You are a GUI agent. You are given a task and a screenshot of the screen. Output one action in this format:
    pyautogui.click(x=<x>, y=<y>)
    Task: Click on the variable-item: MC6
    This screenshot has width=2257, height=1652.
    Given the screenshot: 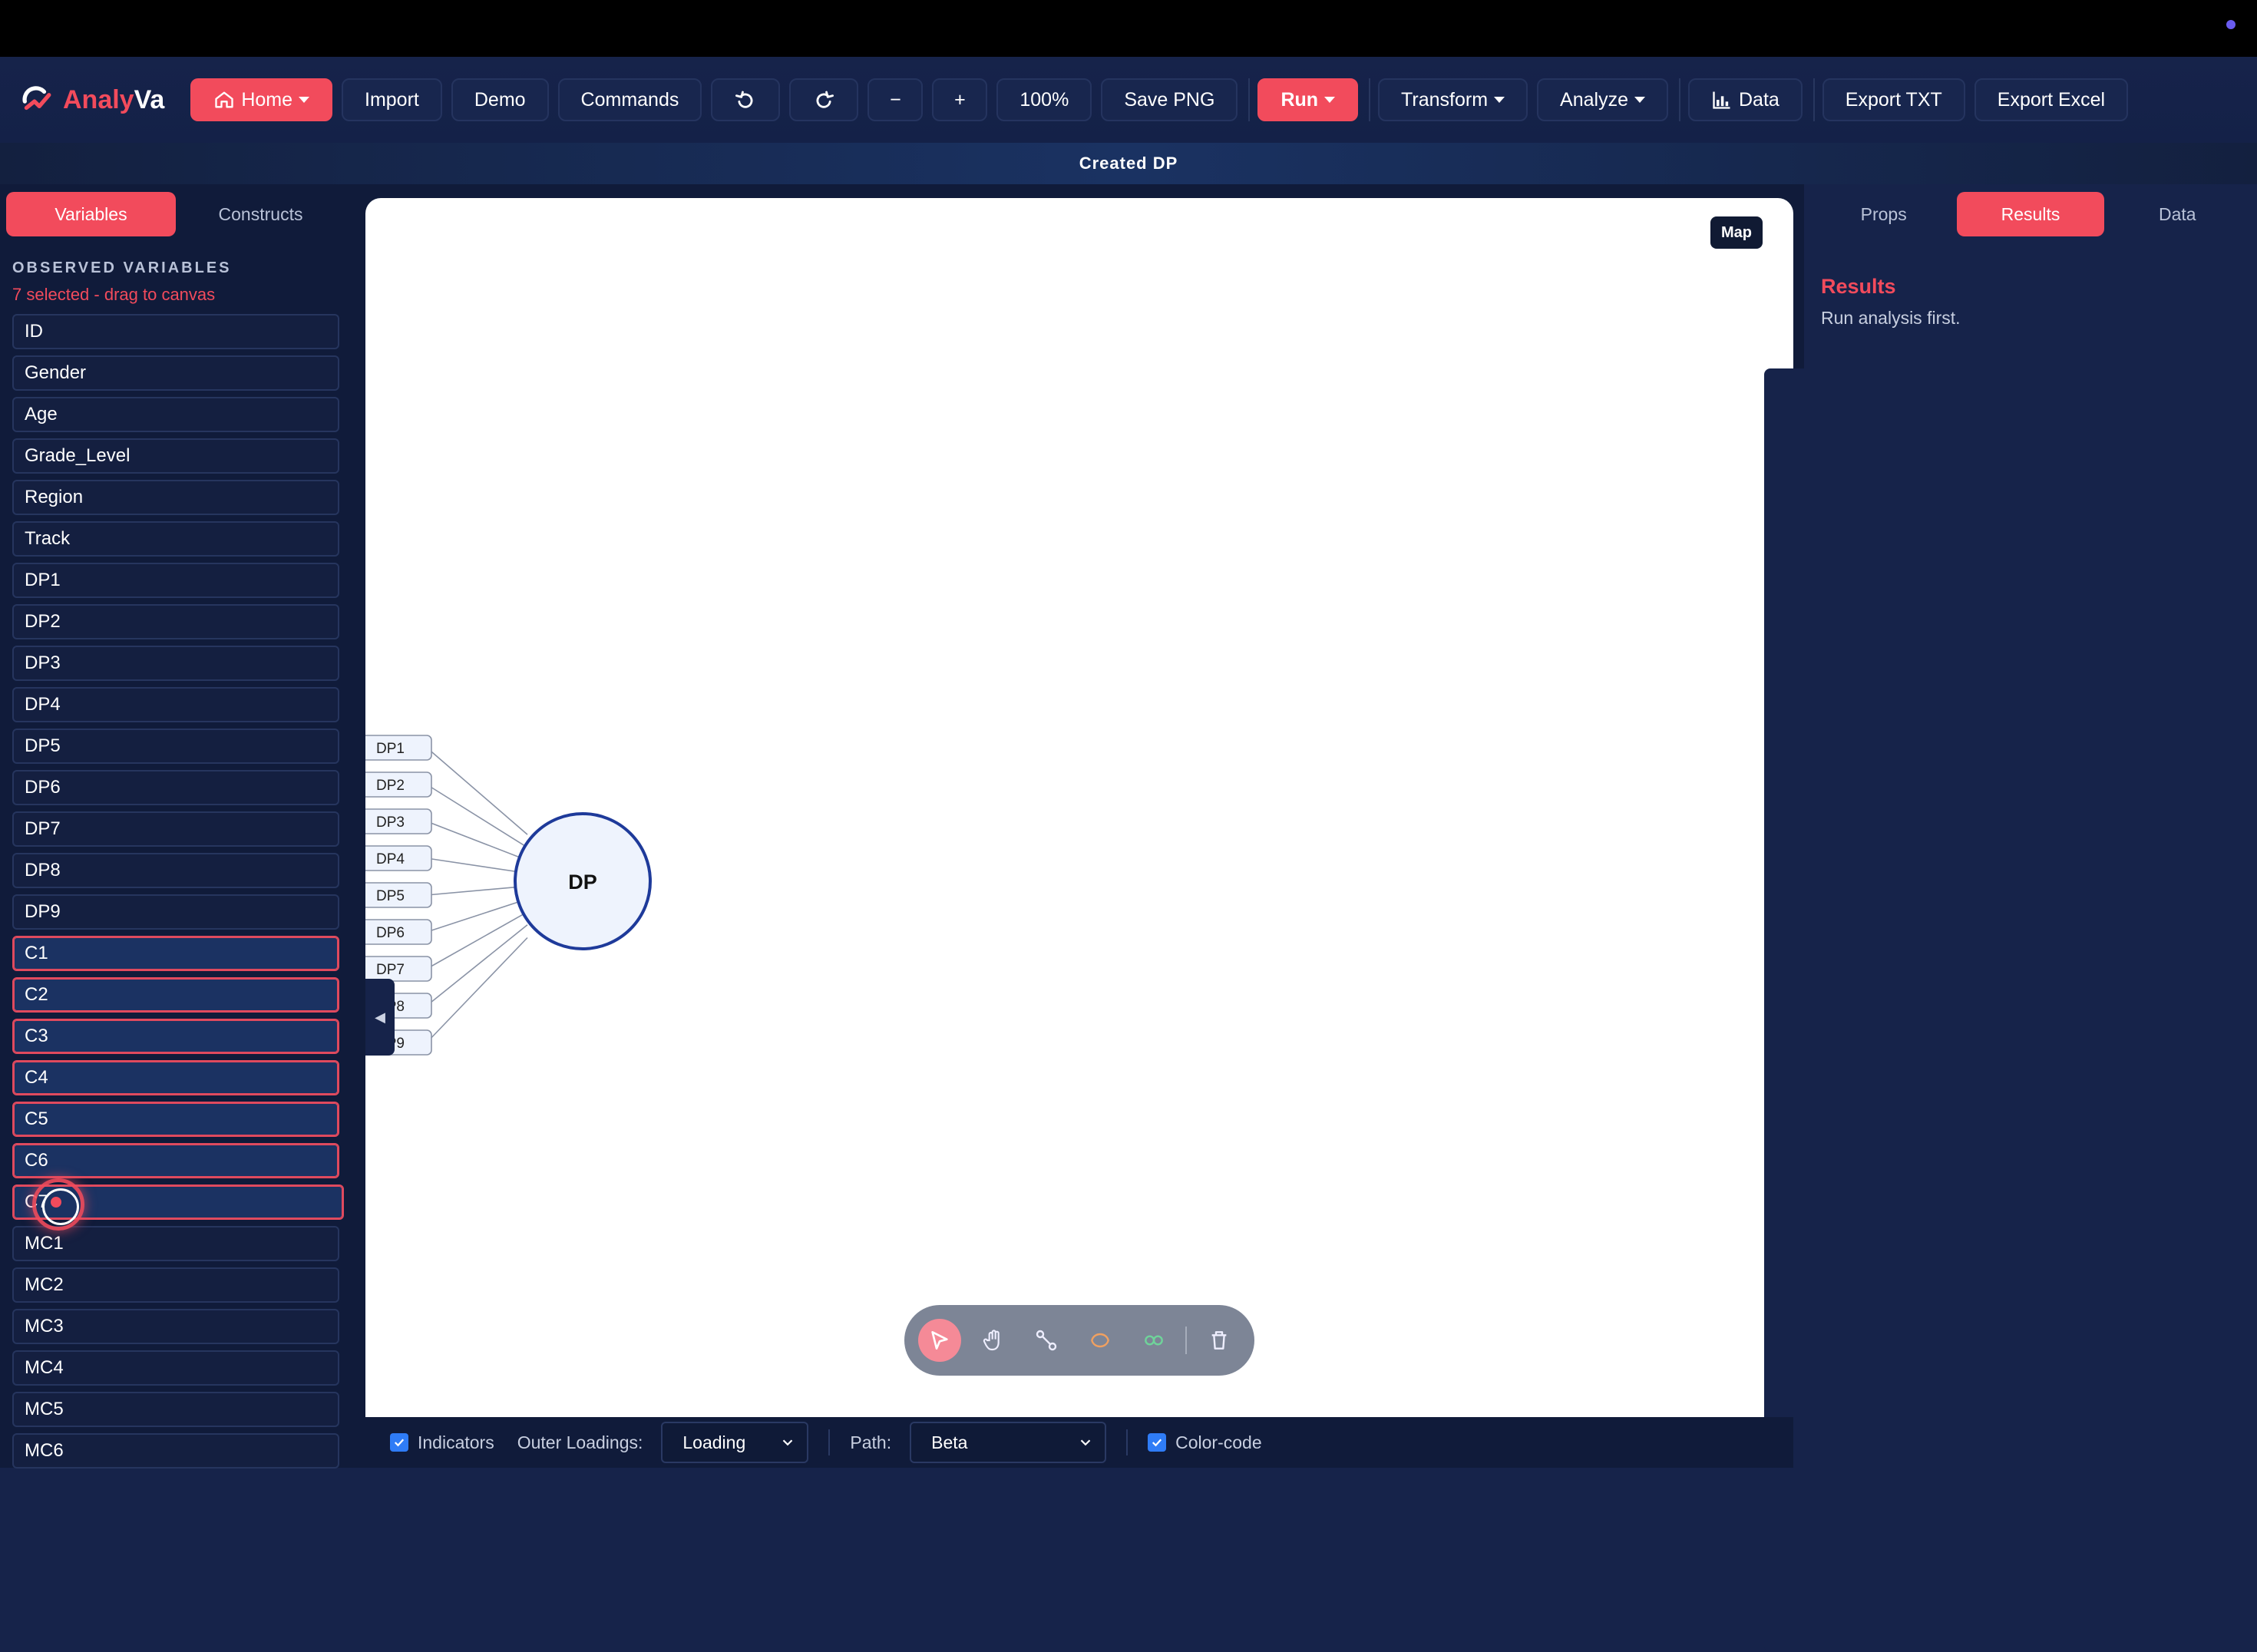 What is the action you would take?
    pyautogui.click(x=175, y=1451)
    